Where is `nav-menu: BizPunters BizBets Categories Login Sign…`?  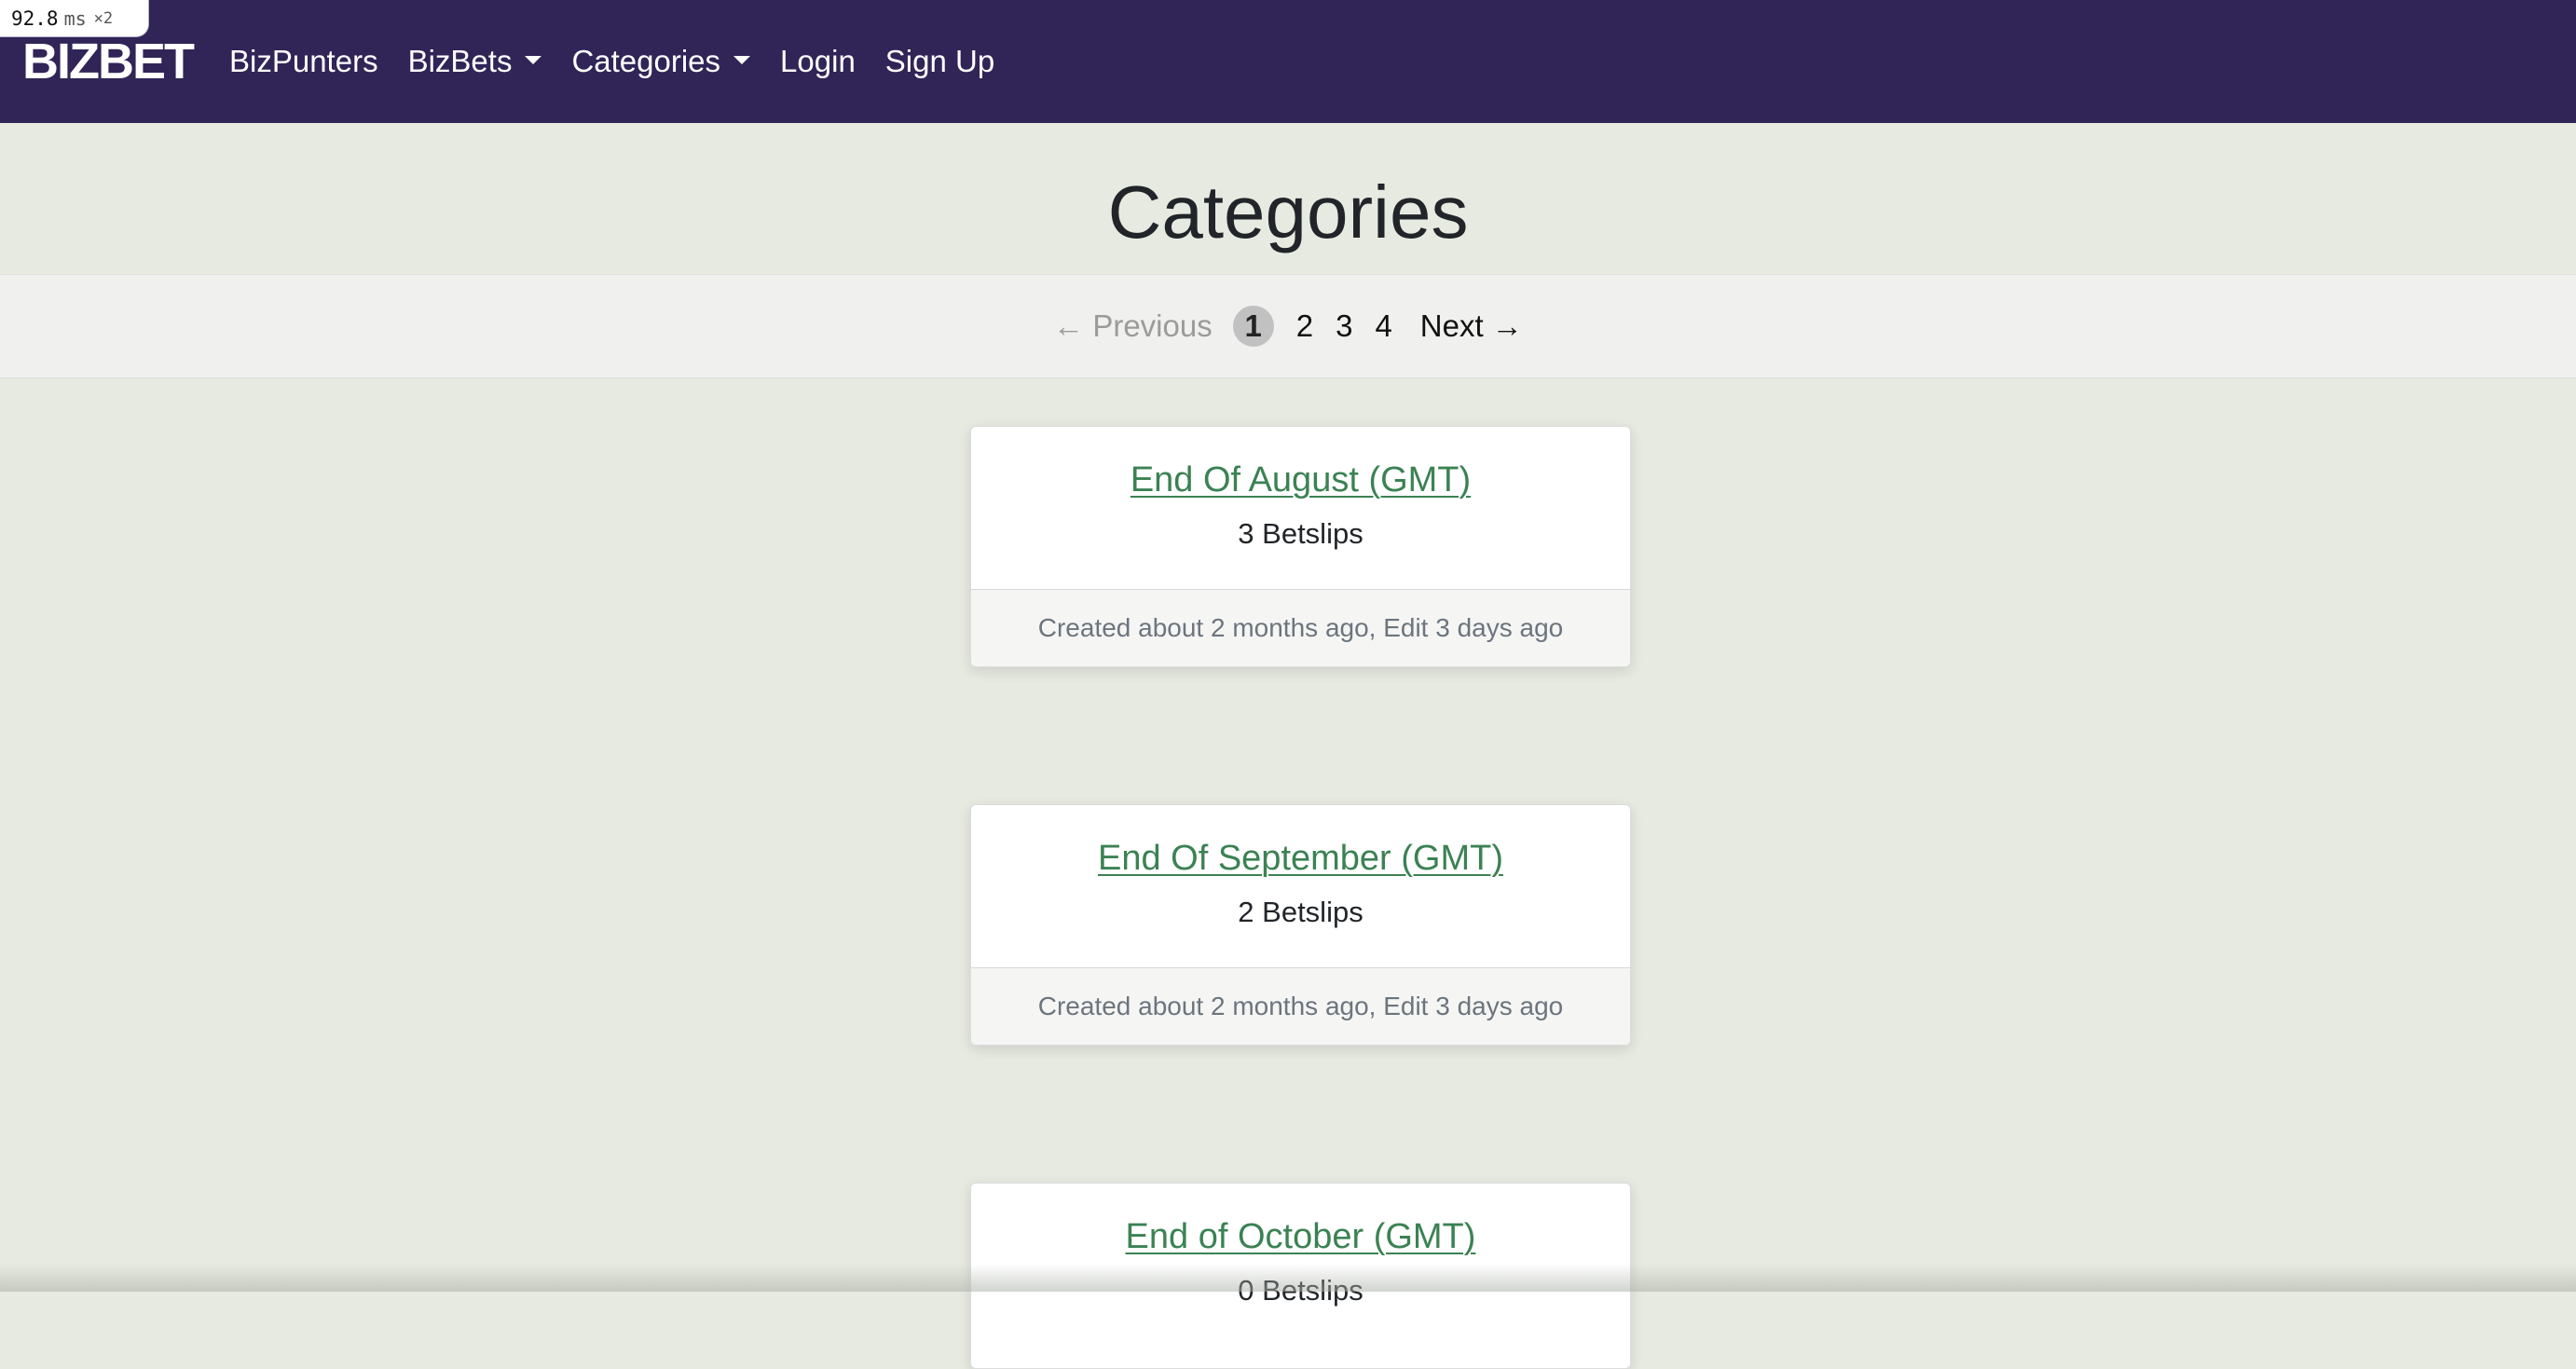
nav-menu: BizPunters BizBets Categories Login Sign… is located at coordinates (626, 61).